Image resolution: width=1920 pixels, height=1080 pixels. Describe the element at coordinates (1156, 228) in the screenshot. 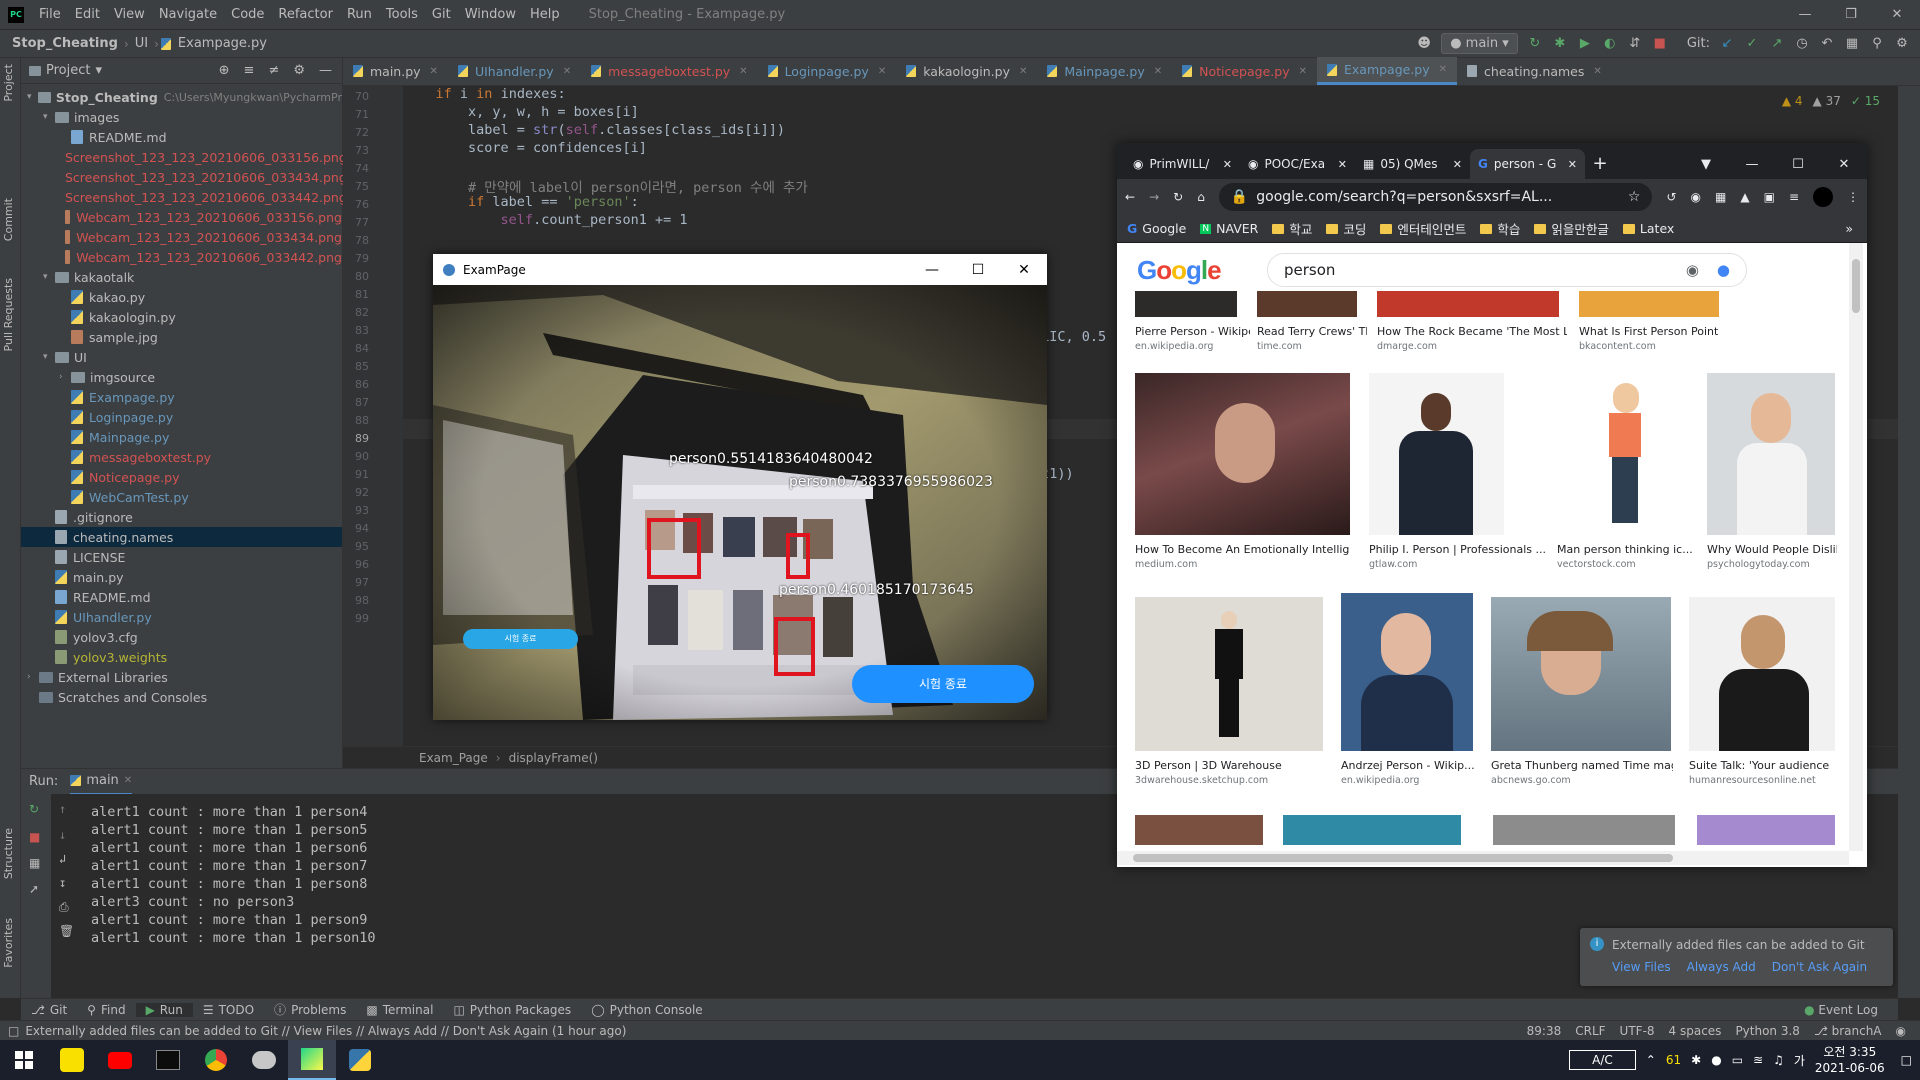

I see `bookmark-item: G Google` at that location.